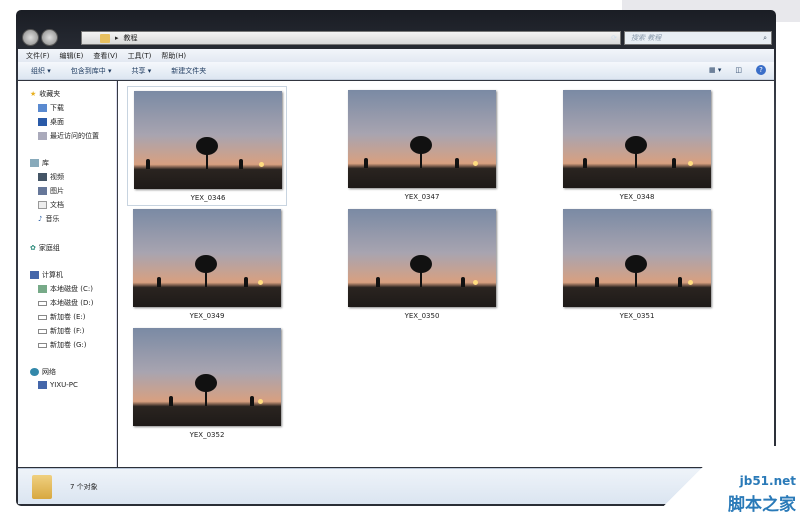  What do you see at coordinates (46, 275) in the screenshot?
I see `nav-computer: 计算机` at bounding box center [46, 275].